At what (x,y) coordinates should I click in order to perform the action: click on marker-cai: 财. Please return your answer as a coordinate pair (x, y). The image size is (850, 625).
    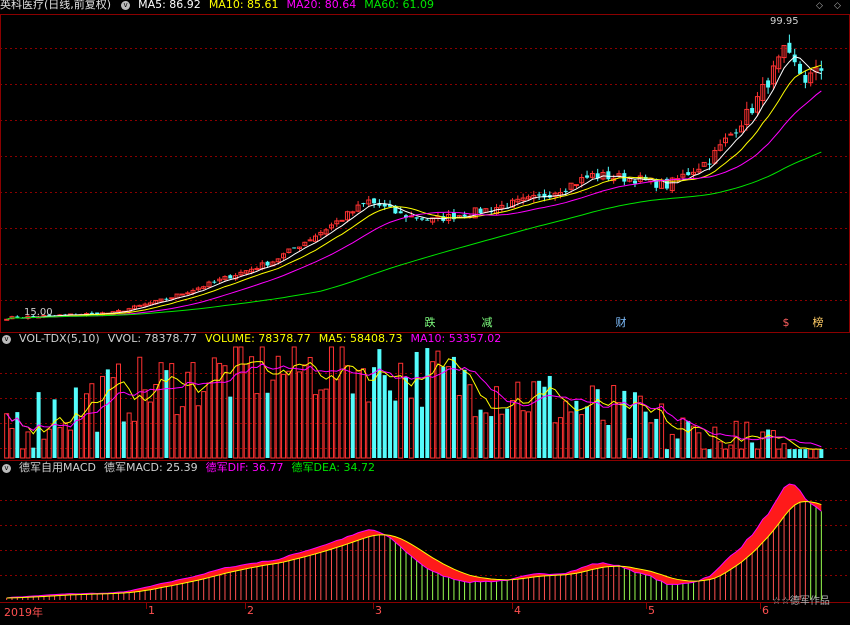
    Looking at the image, I should click on (621, 323).